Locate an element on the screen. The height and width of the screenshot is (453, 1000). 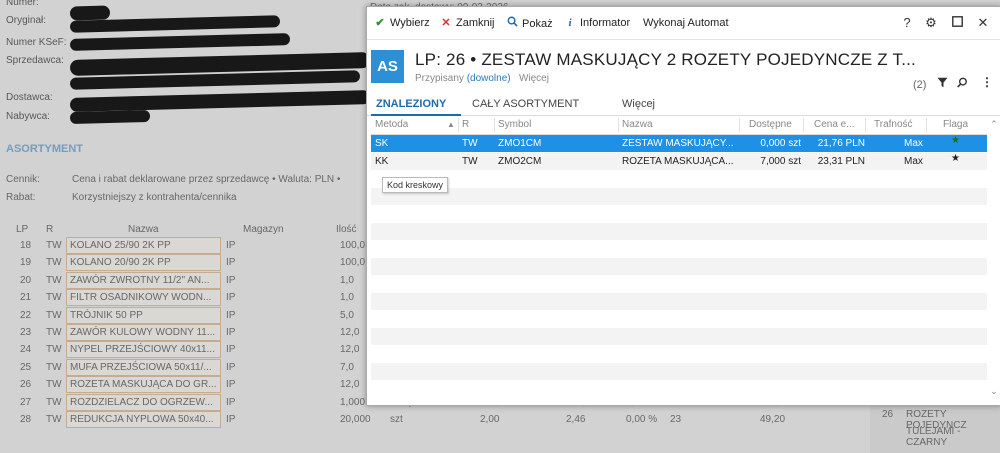
scroll-up-icon: ⌃ is located at coordinates (994, 124).